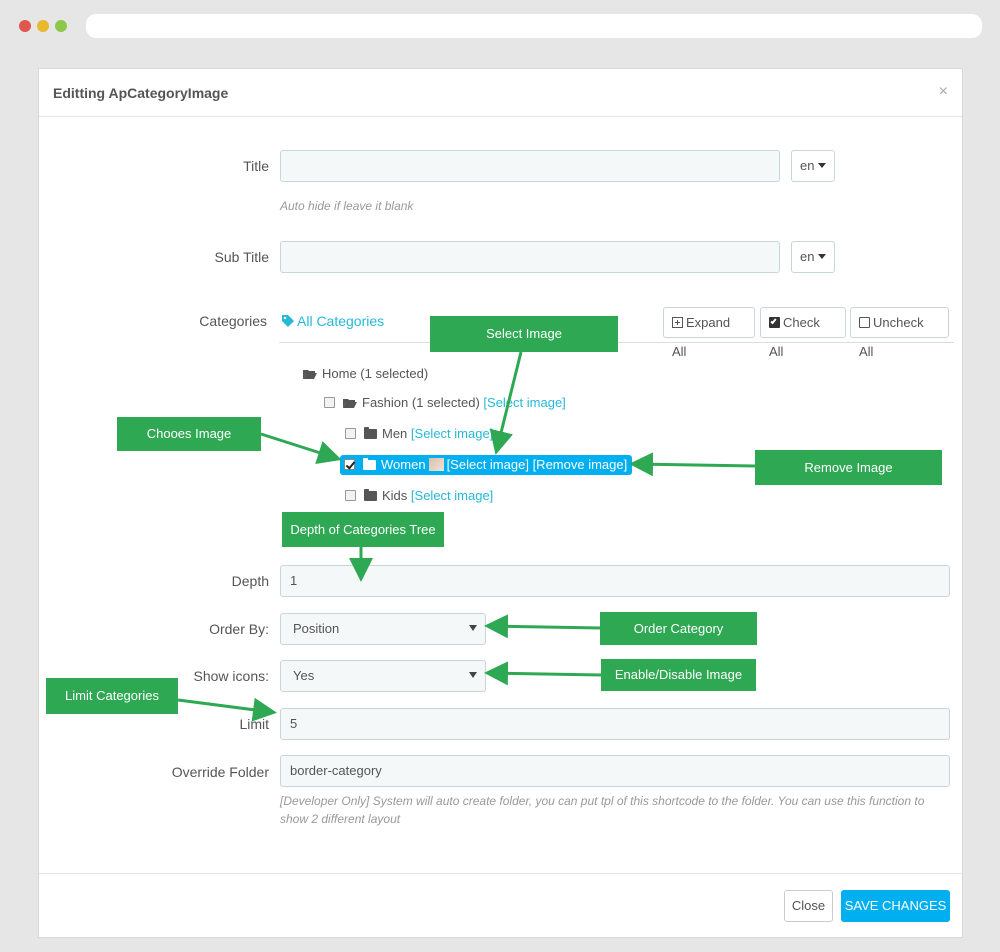 The image size is (1000, 952). Describe the element at coordinates (350, 433) in the screenshot. I see `men-checkbox` at that location.